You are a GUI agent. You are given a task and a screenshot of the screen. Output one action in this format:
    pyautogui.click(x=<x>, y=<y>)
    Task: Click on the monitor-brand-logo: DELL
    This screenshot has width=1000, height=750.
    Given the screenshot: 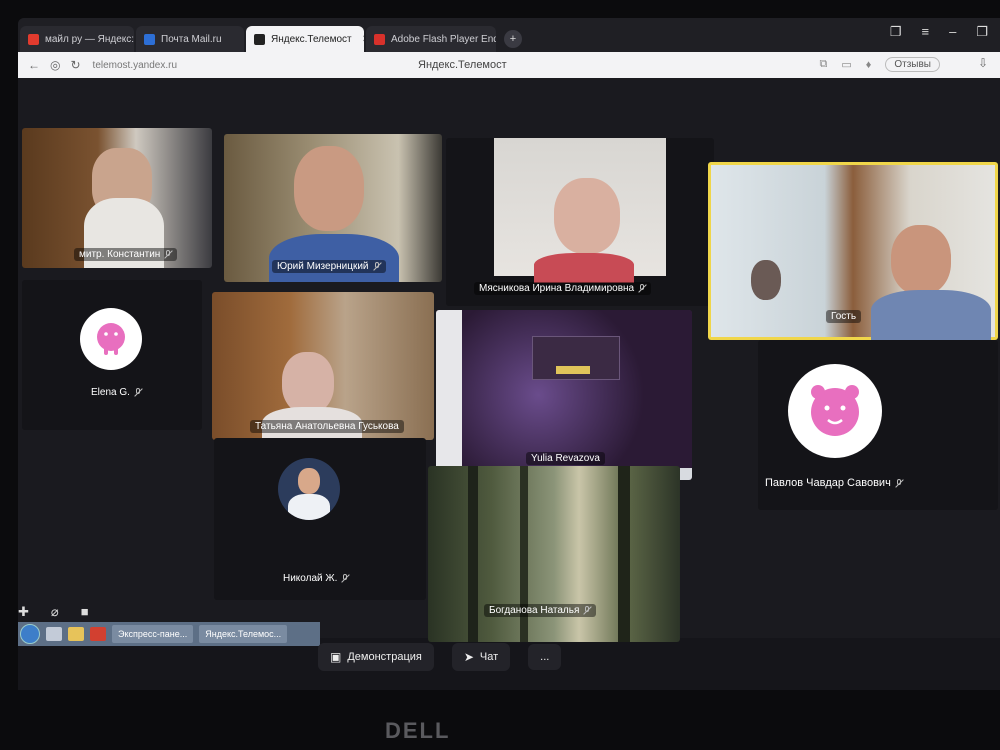 What is the action you would take?
    pyautogui.click(x=418, y=730)
    